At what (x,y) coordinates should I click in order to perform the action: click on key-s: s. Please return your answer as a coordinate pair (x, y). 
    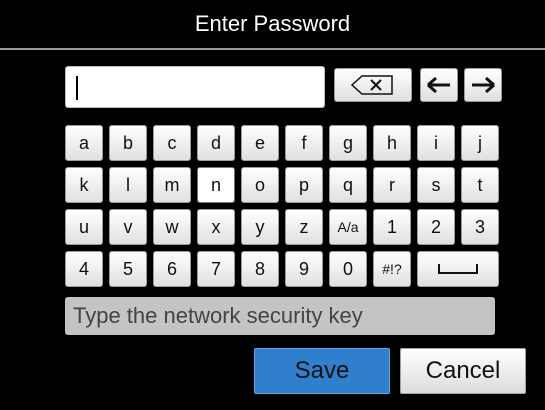
    Looking at the image, I should click on (436, 185).